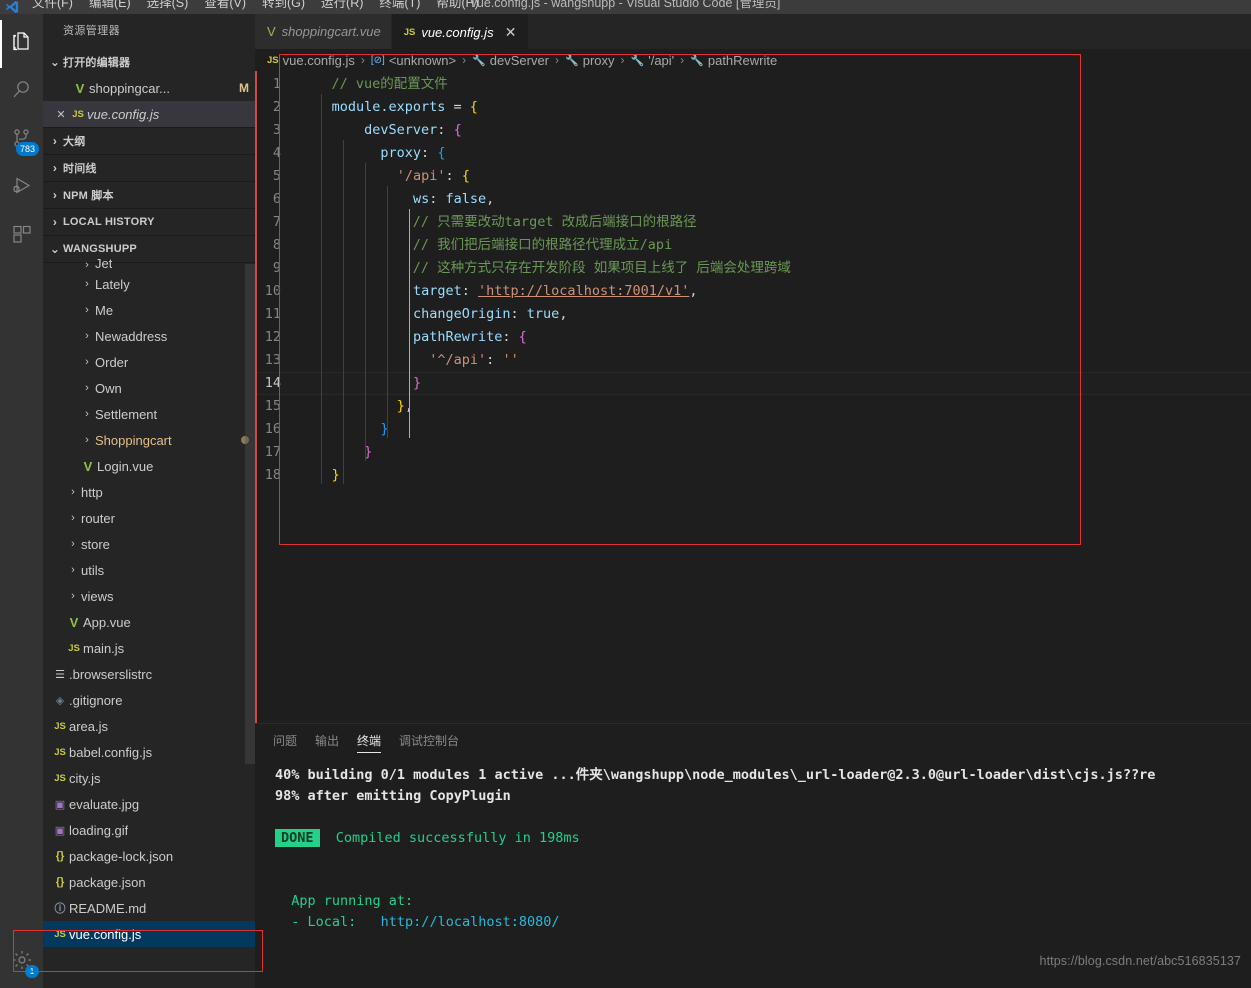 The height and width of the screenshot is (988, 1251). What do you see at coordinates (91, 31) in the screenshot?
I see `sidebar-title: 资源管理器` at bounding box center [91, 31].